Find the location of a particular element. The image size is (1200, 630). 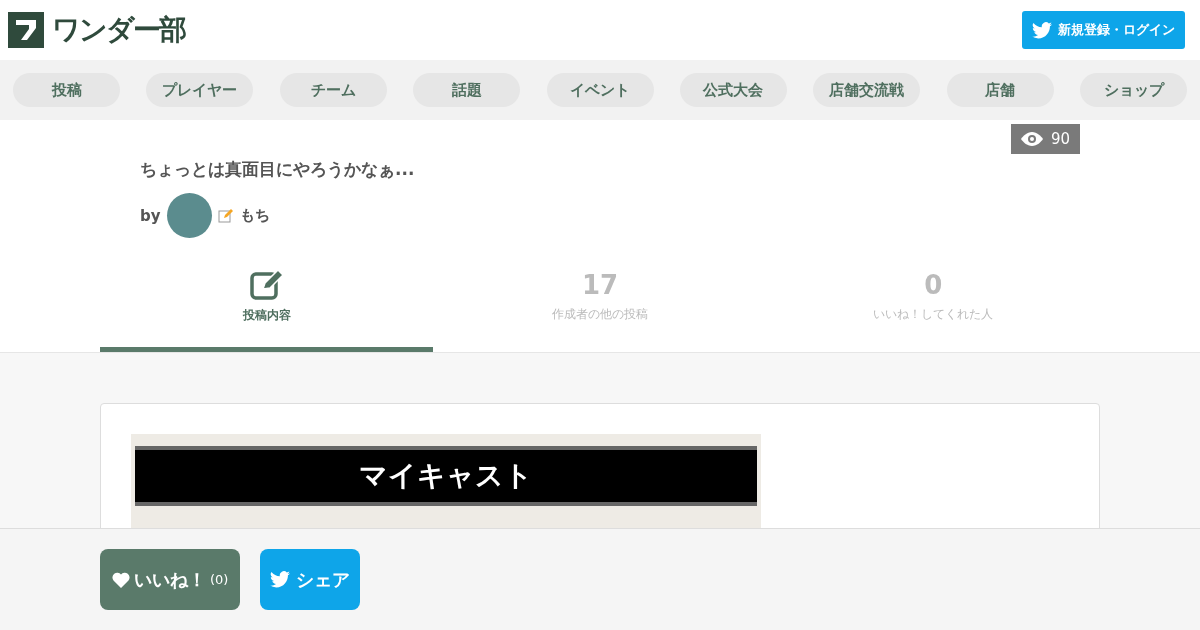

banner-title: マイキャスト is located at coordinates (446, 476).